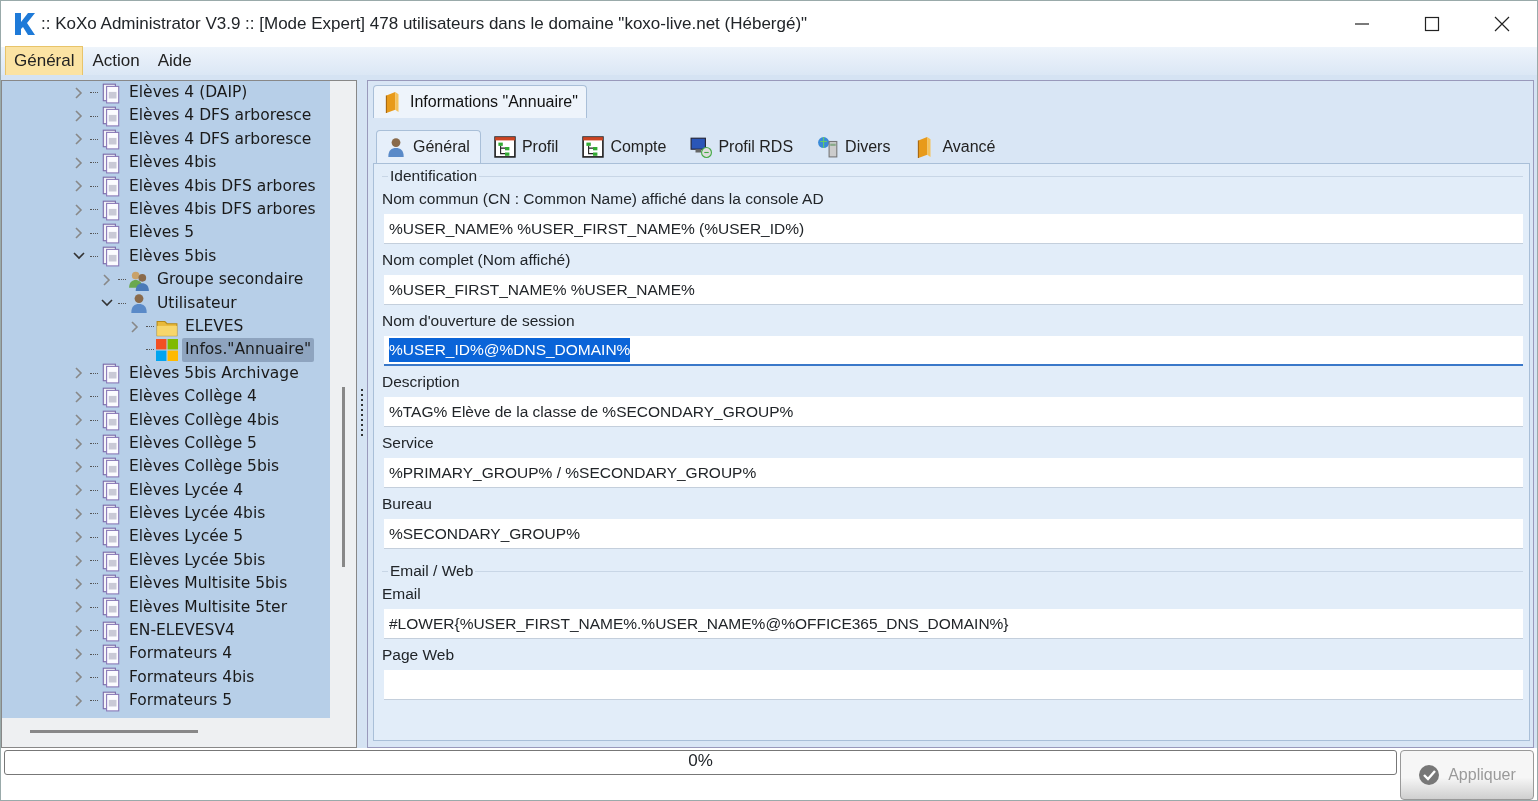  Describe the element at coordinates (603, 199) in the screenshot. I see `field-label: Nom commun (CN : Common Name) affiché dans la console AD` at that location.